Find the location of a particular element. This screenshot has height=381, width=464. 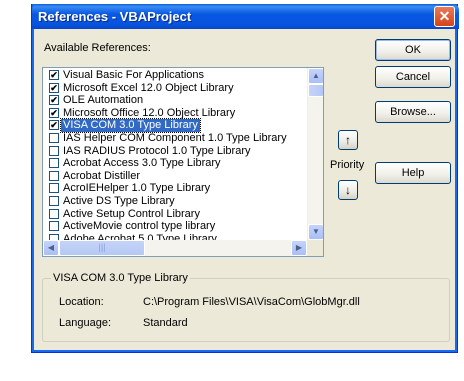

cancel-button: Cancel is located at coordinates (413, 77).